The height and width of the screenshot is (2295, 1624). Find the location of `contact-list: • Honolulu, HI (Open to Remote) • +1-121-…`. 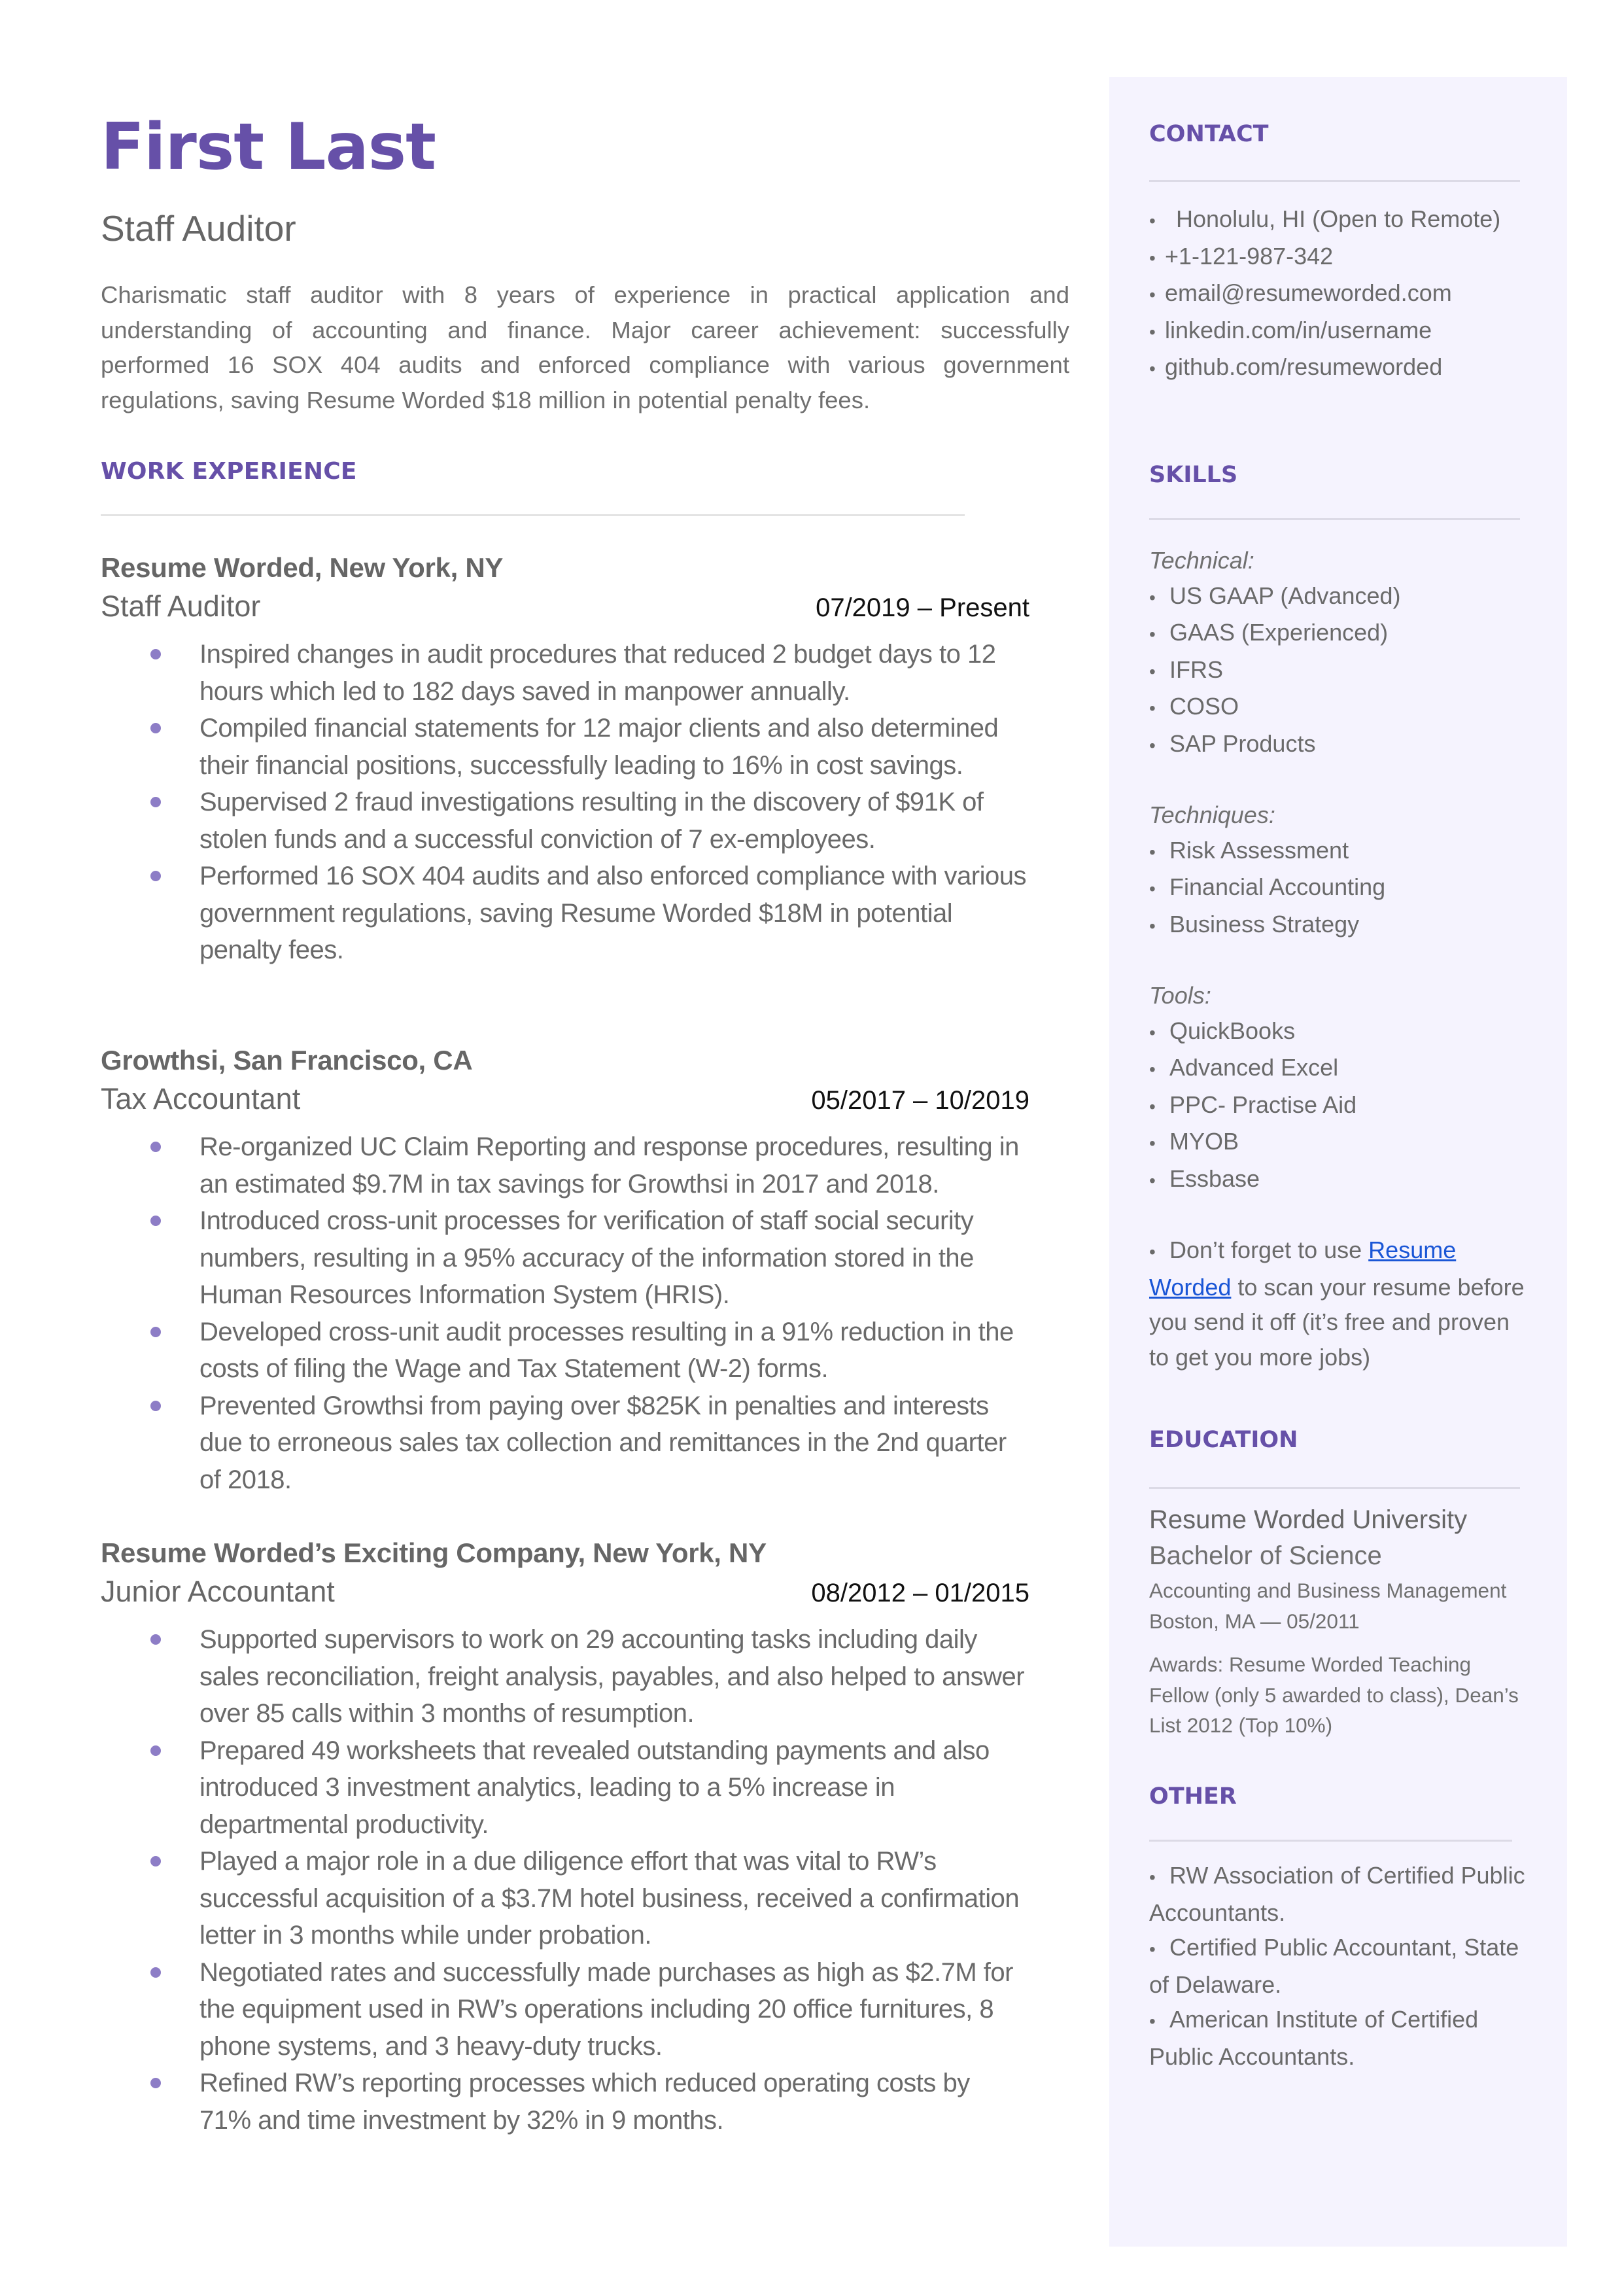

contact-list: • Honolulu, HI (Open to Remote) • +1-121-… is located at coordinates (1339, 294).